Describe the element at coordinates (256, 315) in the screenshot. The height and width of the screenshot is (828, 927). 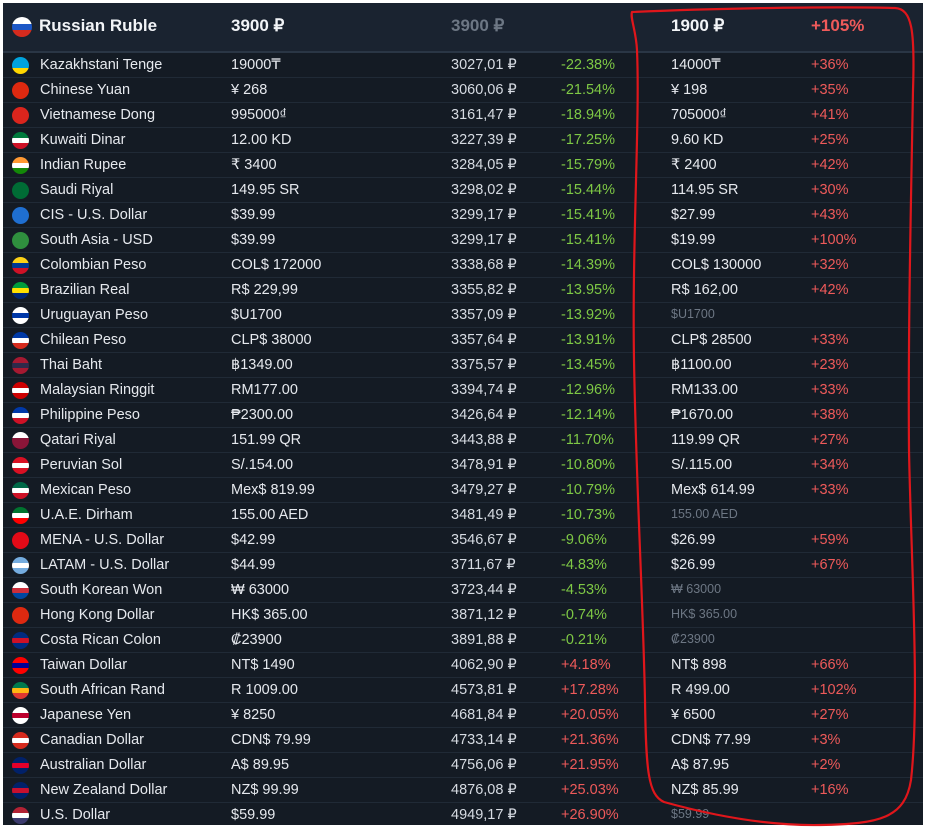
I see `local-price: $U1700` at that location.